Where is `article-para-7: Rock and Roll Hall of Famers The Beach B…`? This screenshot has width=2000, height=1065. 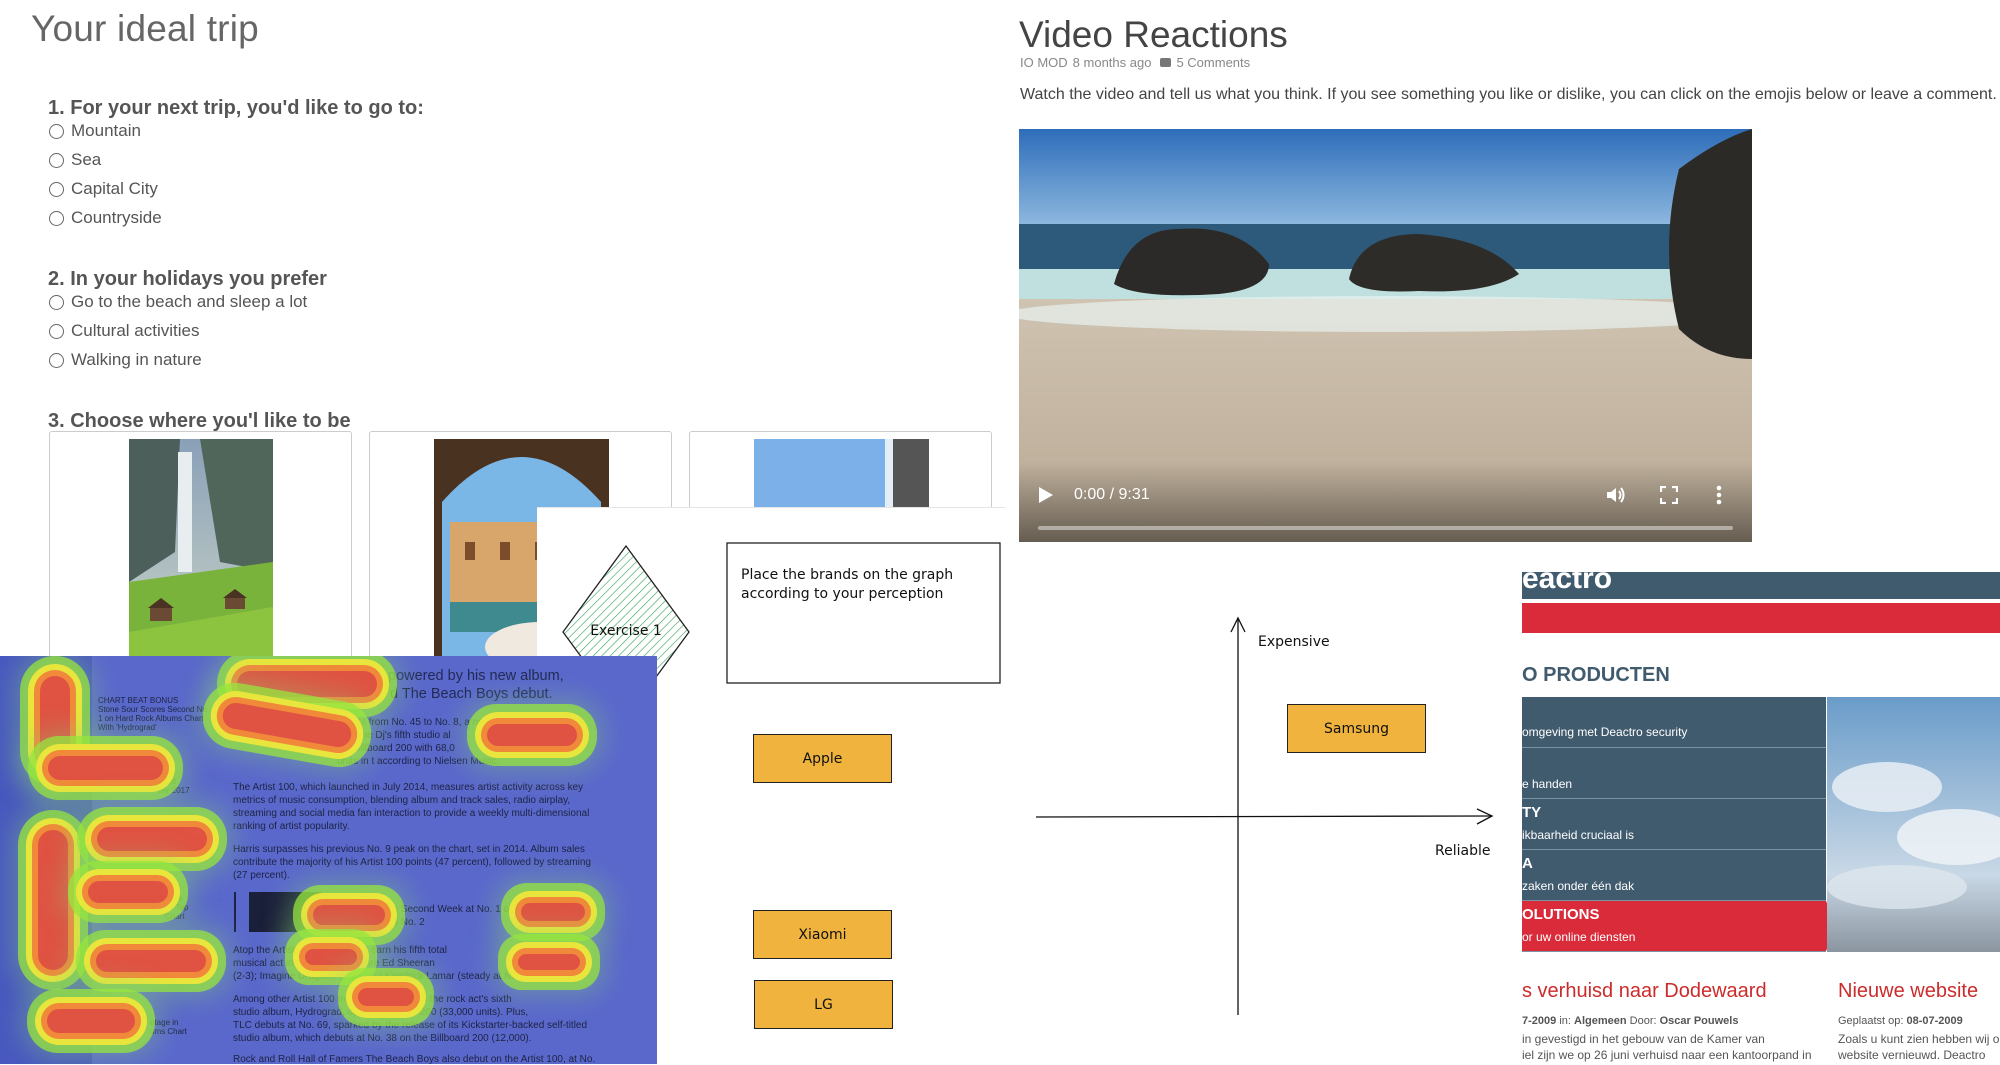
article-para-7: Rock and Roll Hall of Famers The Beach B… is located at coordinates (414, 1059).